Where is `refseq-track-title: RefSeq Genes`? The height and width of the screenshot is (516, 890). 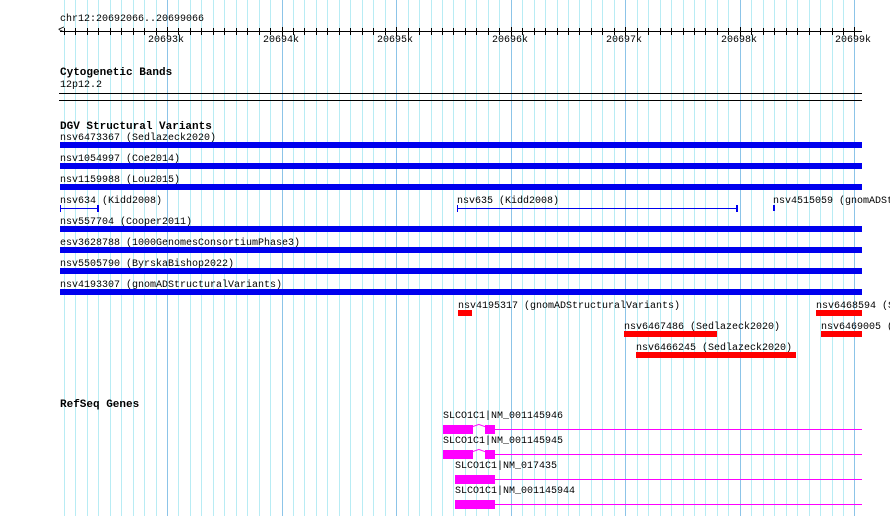 refseq-track-title: RefSeq Genes is located at coordinates (99, 405).